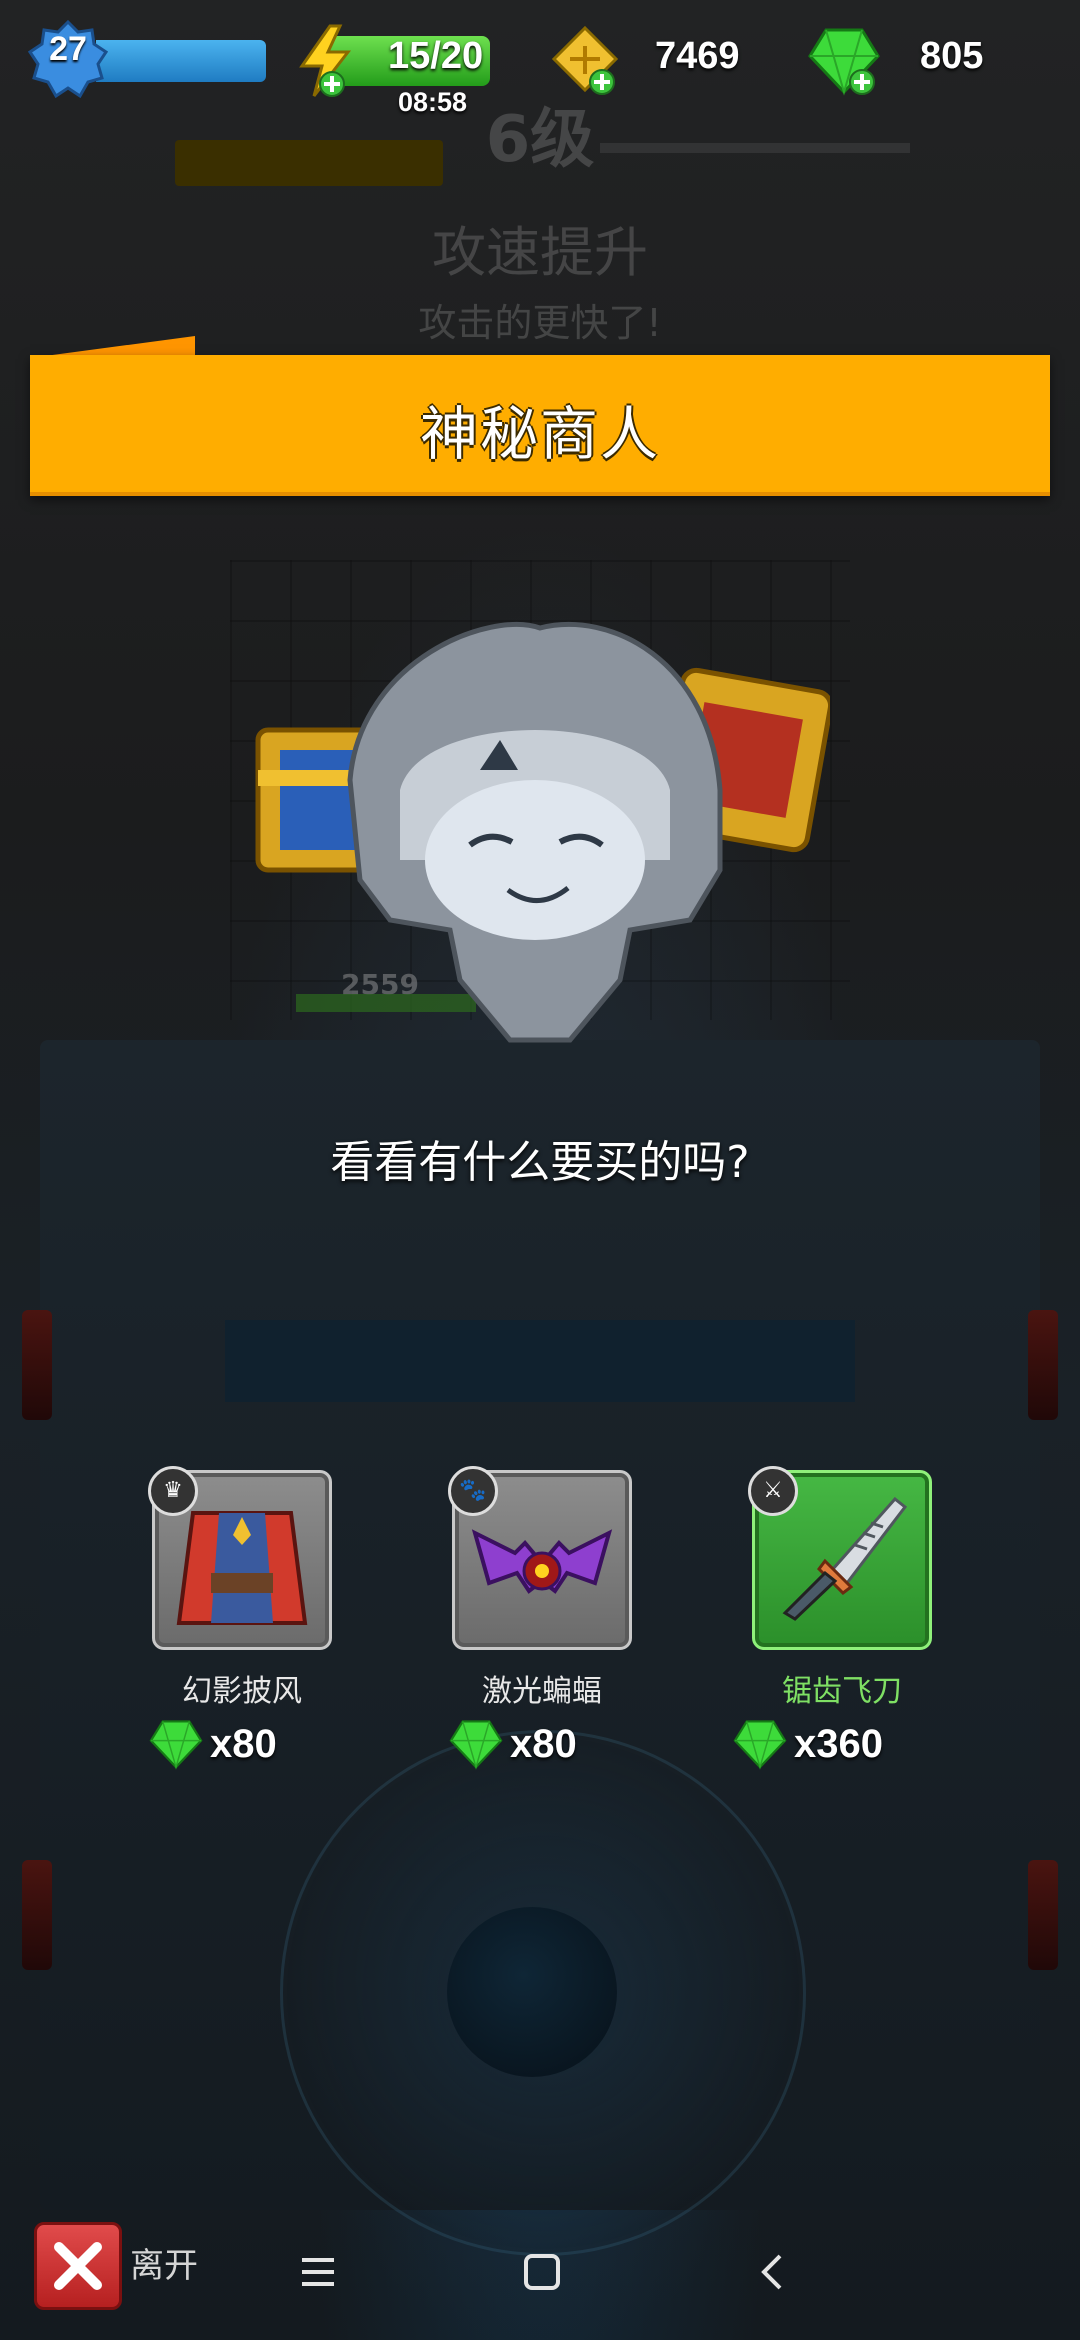  What do you see at coordinates (532, 1992) in the screenshot?
I see `joystick-knob` at bounding box center [532, 1992].